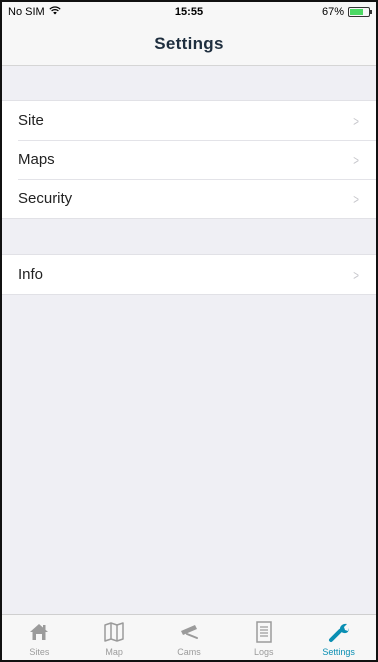 The height and width of the screenshot is (662, 378). I want to click on list-icon, so click(264, 632).